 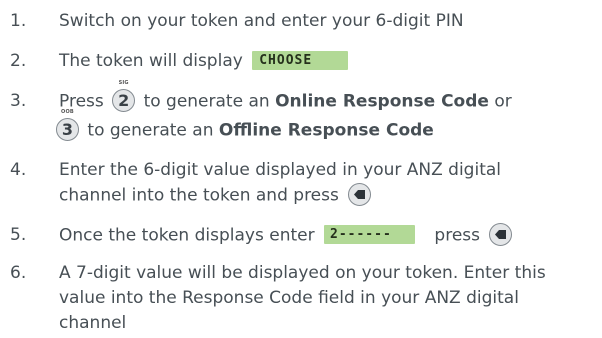 What do you see at coordinates (124, 100) in the screenshot?
I see `key-label: 2` at bounding box center [124, 100].